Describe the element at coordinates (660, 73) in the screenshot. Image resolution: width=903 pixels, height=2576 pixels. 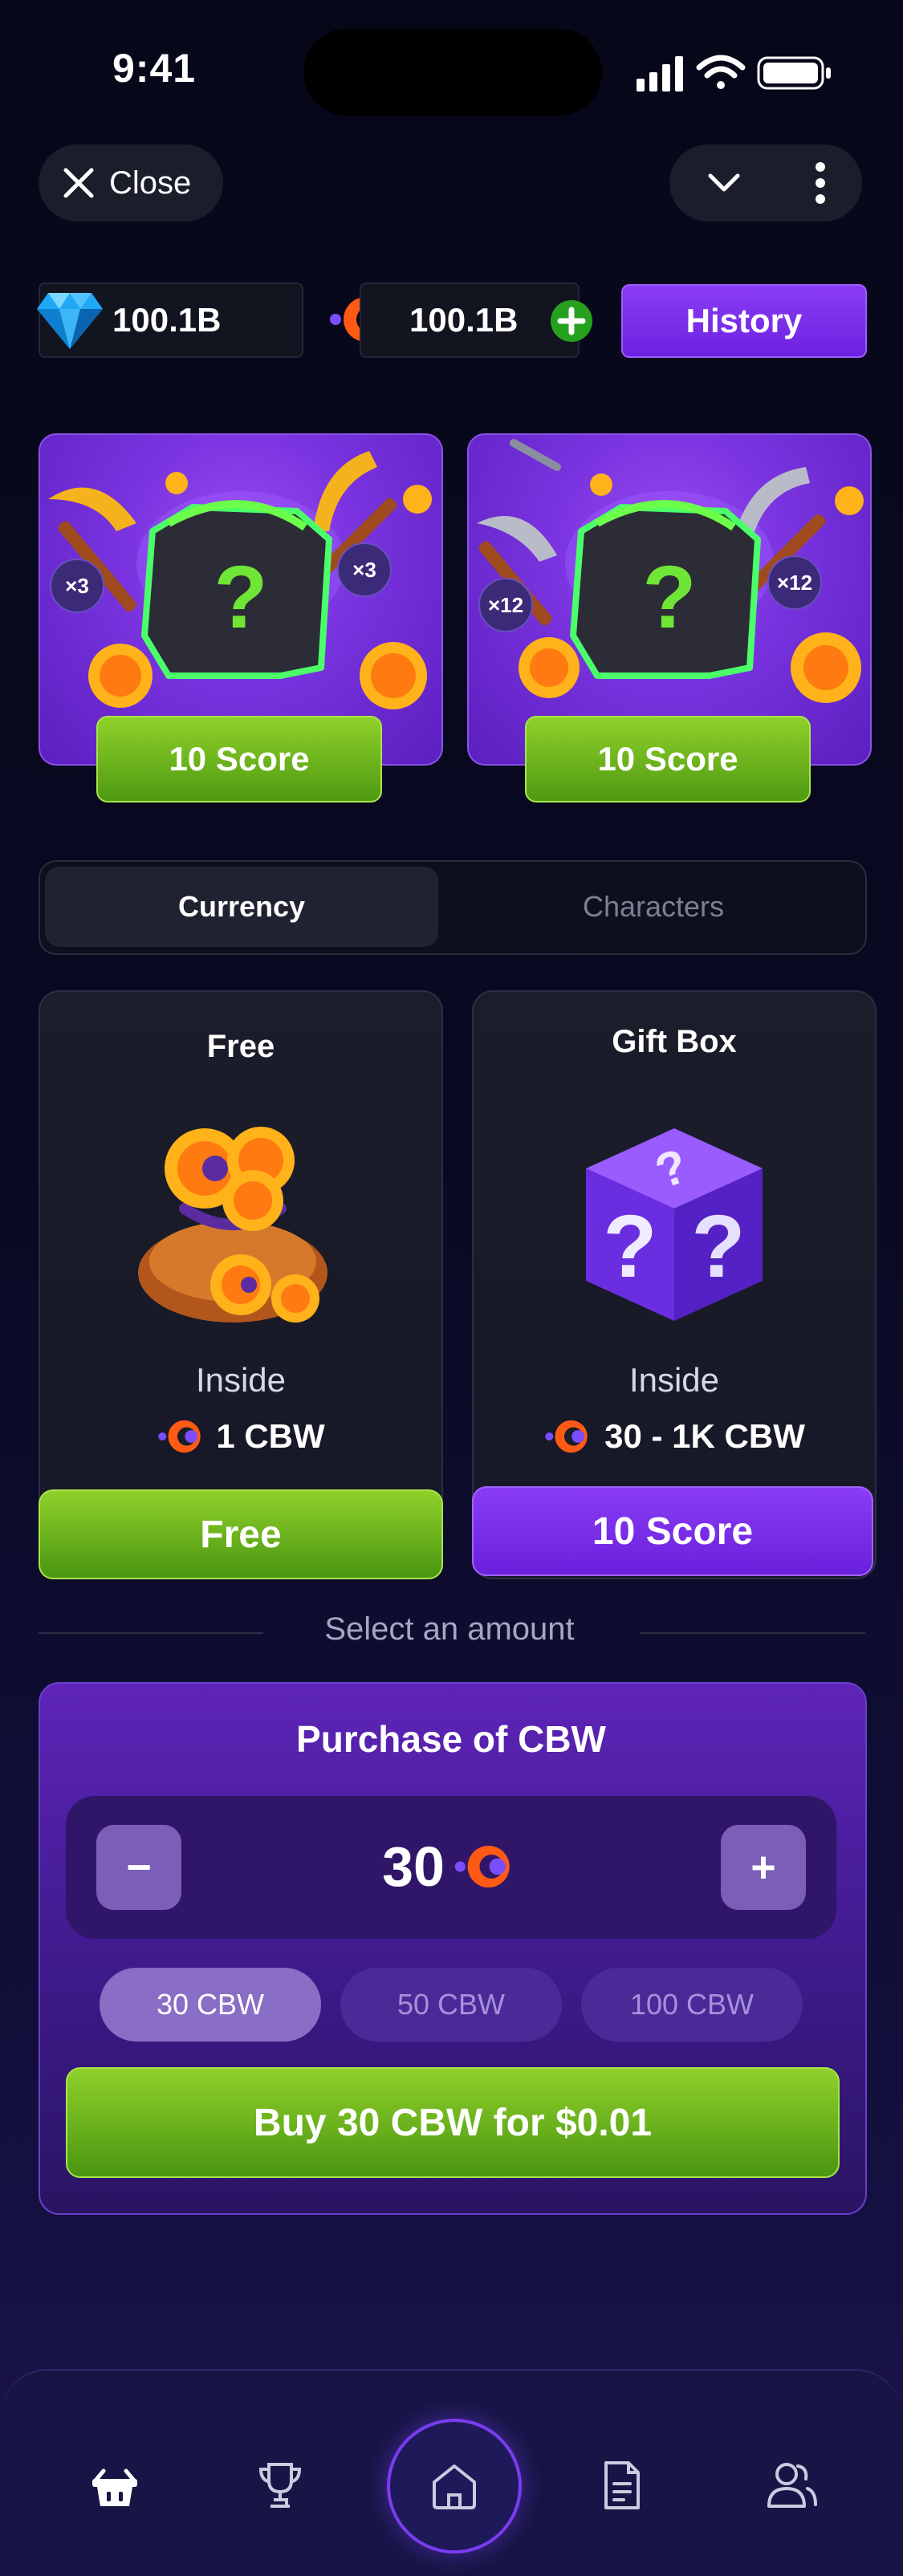
I see `signal-icon` at that location.